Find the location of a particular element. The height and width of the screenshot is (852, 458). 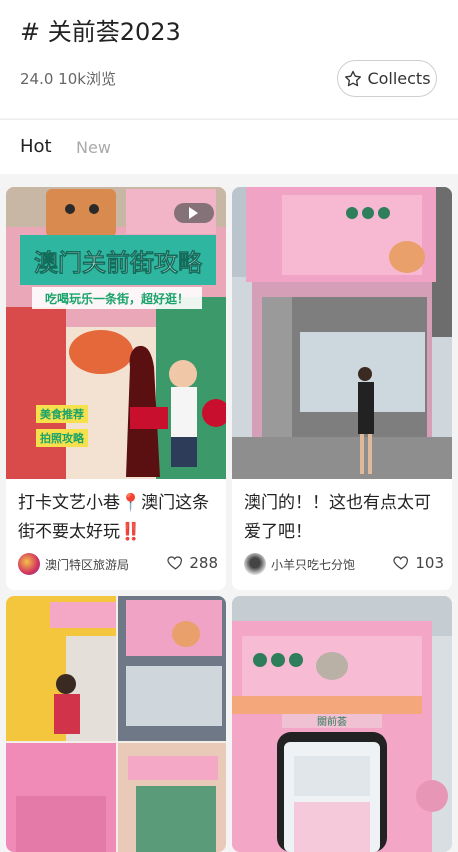

tab-hot: Hot is located at coordinates (36, 146).